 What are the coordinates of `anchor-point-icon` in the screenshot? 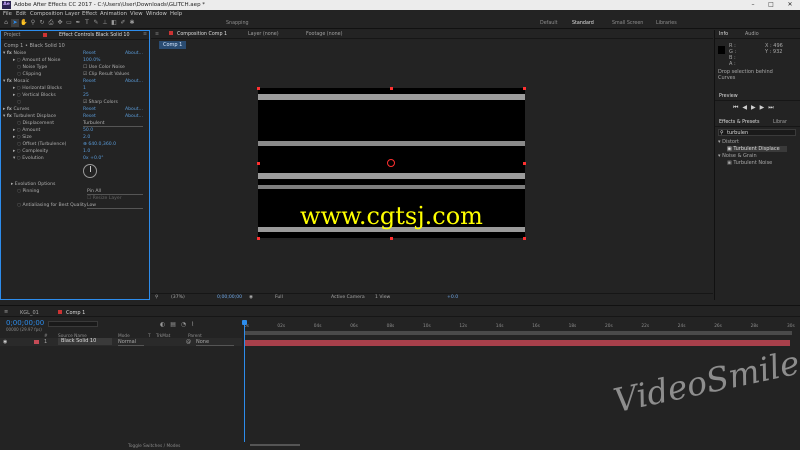 It's located at (391, 163).